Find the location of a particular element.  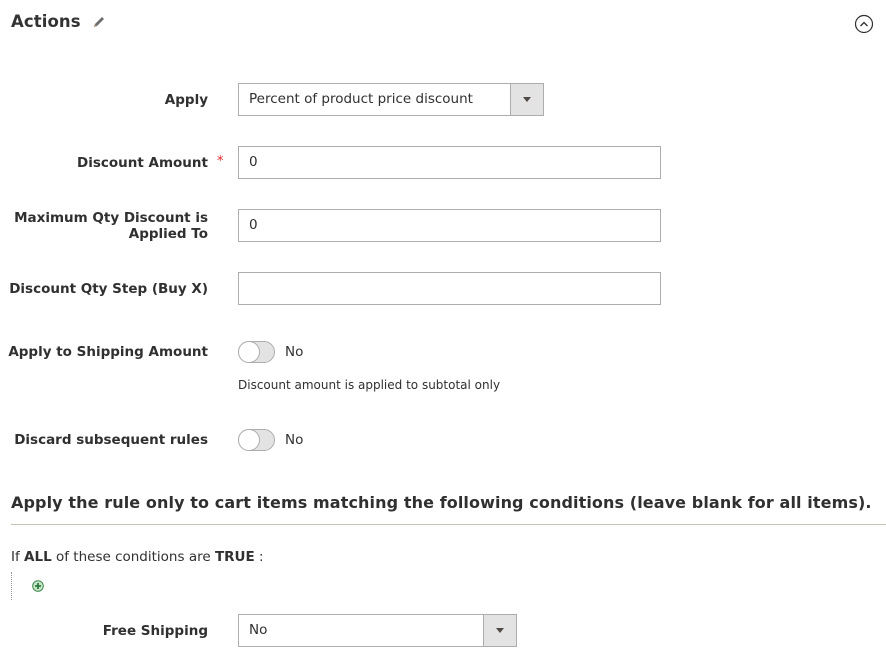

pencil-icon is located at coordinates (99, 22).